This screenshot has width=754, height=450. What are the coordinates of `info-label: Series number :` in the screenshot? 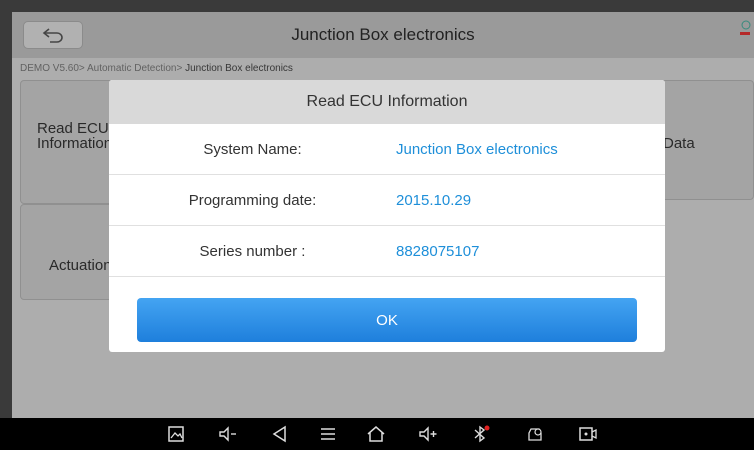 It's located at (252, 251).